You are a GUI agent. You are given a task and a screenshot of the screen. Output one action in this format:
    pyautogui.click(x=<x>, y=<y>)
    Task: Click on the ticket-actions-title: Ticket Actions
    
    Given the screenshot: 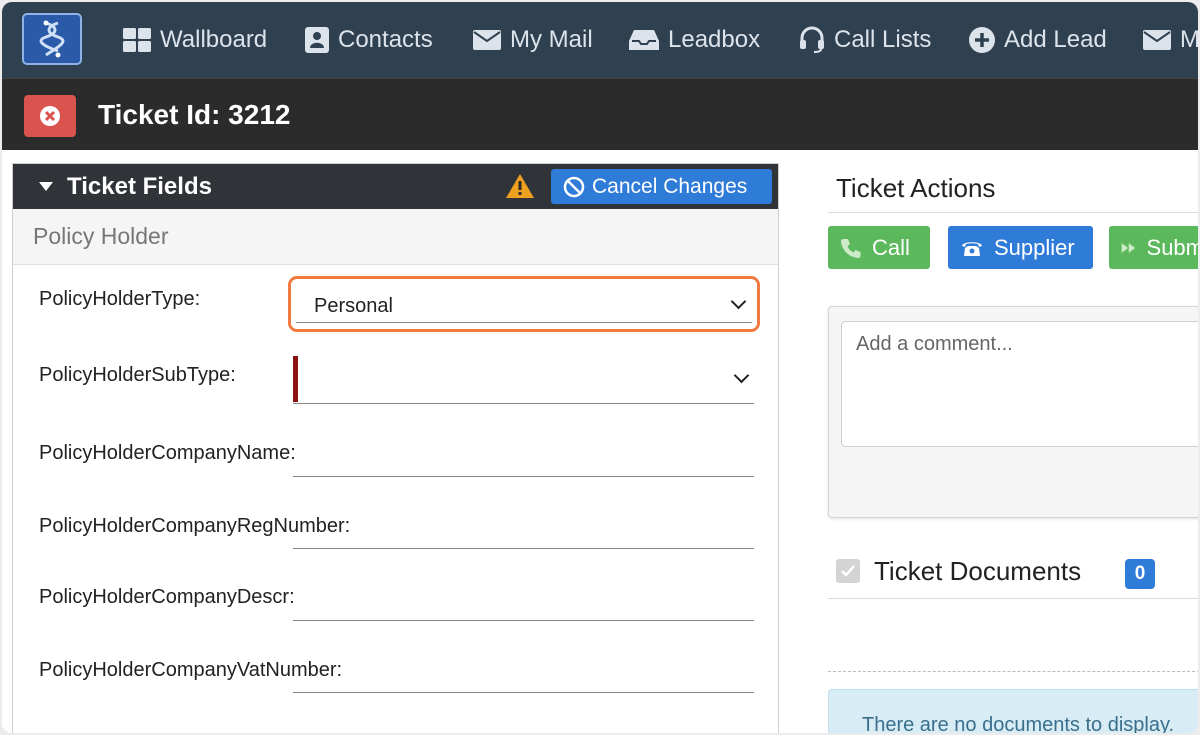 What is the action you would take?
    pyautogui.click(x=916, y=188)
    